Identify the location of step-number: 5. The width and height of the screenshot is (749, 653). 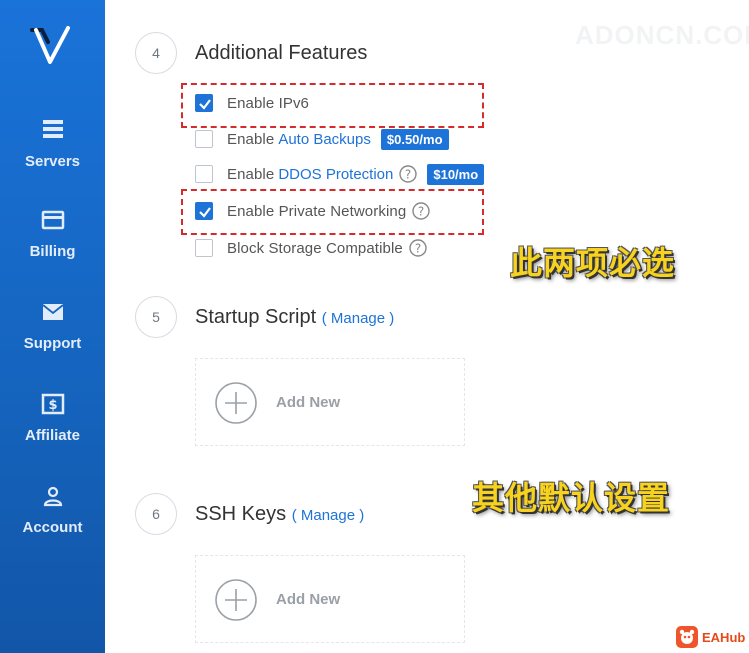
(156, 317).